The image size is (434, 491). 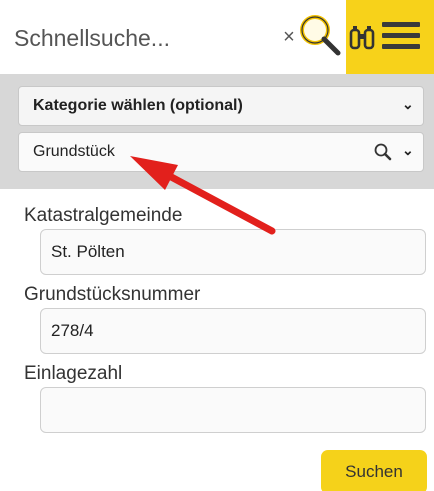 I want to click on einlagezahl-field, so click(x=233, y=410).